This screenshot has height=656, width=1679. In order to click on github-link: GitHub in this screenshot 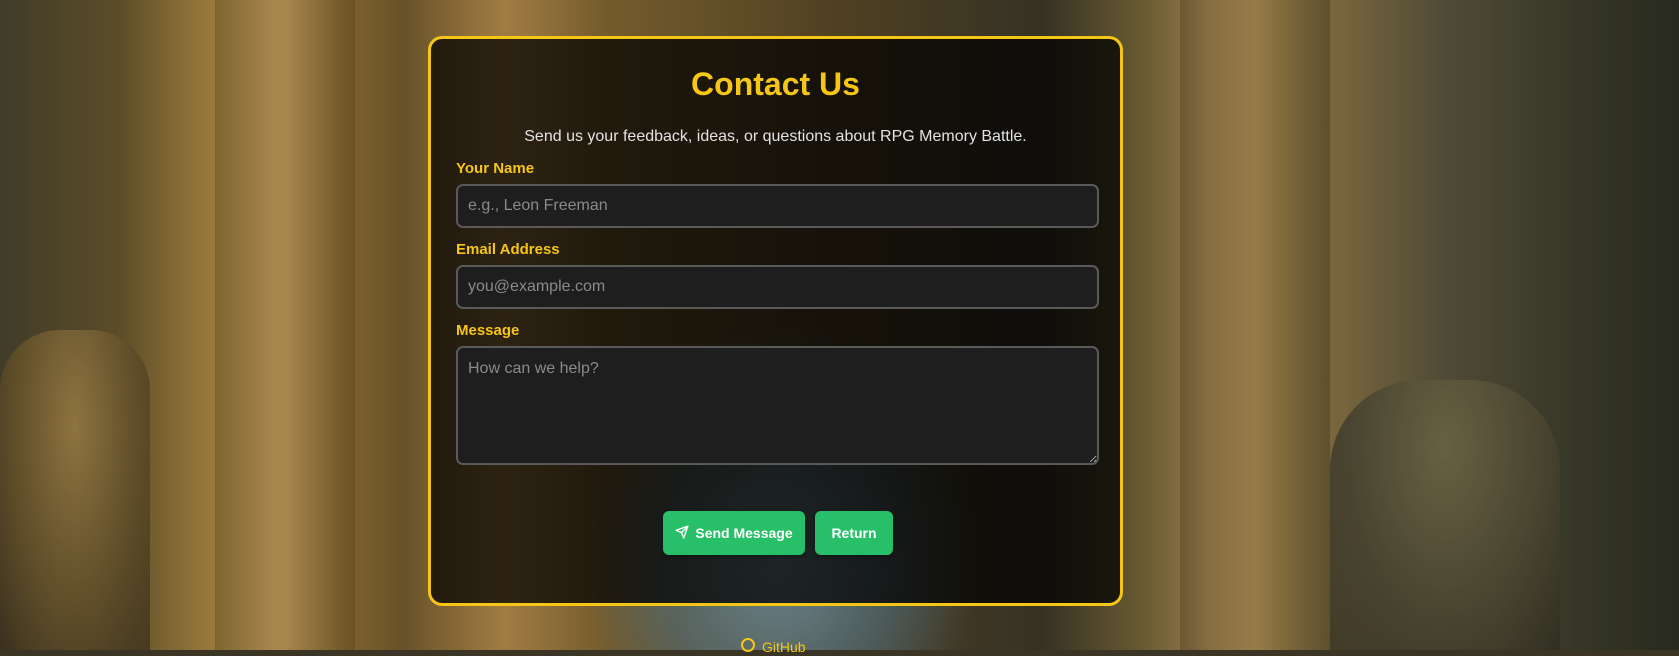, I will do `click(773, 646)`.